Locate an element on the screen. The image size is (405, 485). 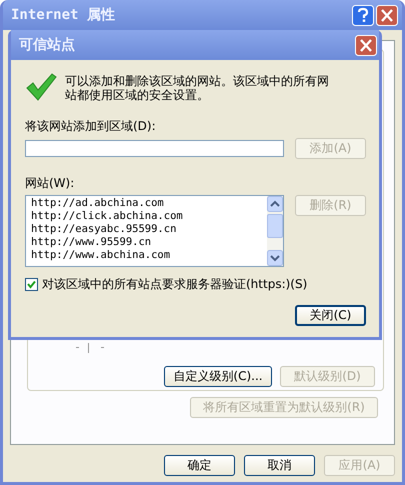
websites-label: 网站(W): is located at coordinates (50, 183).